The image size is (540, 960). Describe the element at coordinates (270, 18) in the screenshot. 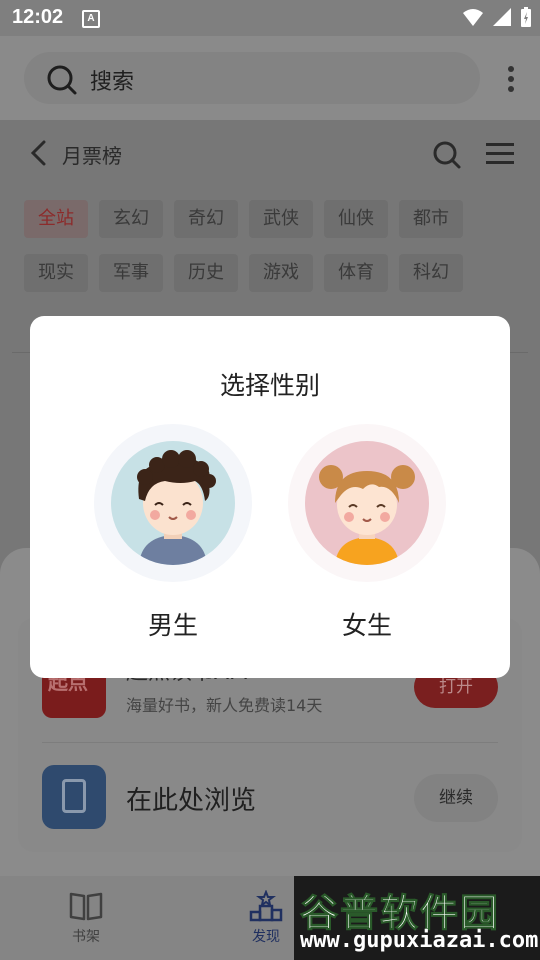

I see `status-bar: 12:02 A` at that location.